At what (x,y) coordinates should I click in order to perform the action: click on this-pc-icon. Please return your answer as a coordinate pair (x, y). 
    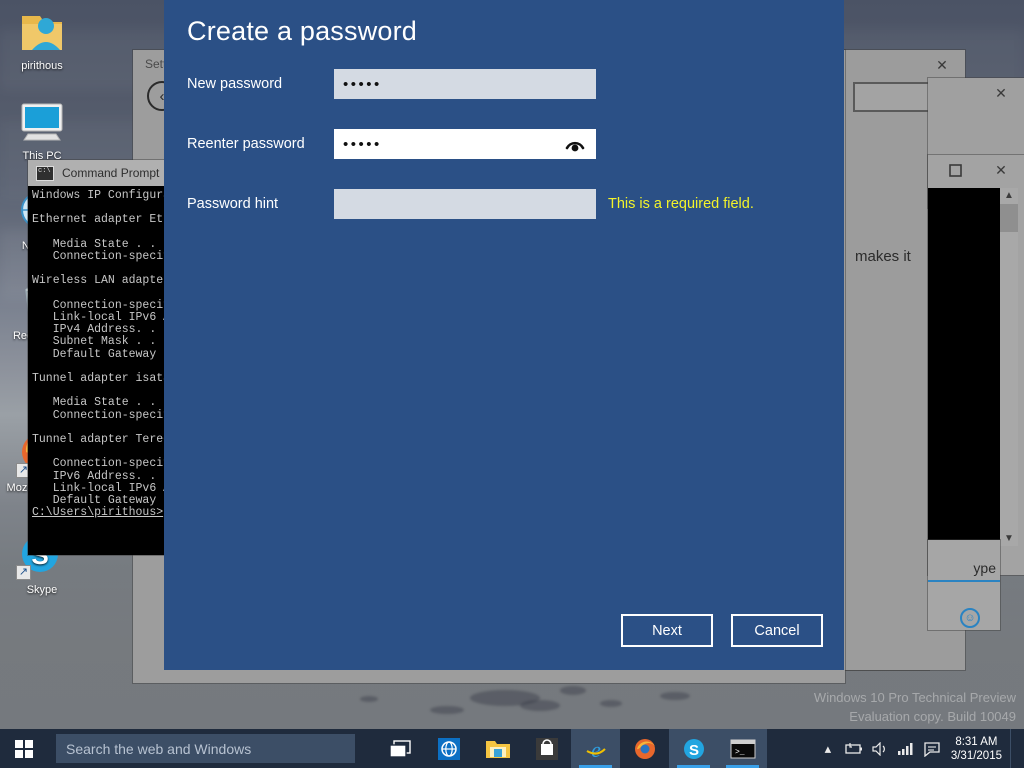
    Looking at the image, I should click on (42, 122).